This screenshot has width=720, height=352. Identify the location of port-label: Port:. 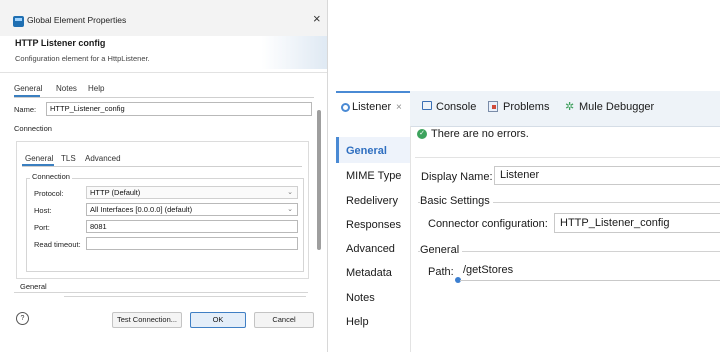
(42, 227).